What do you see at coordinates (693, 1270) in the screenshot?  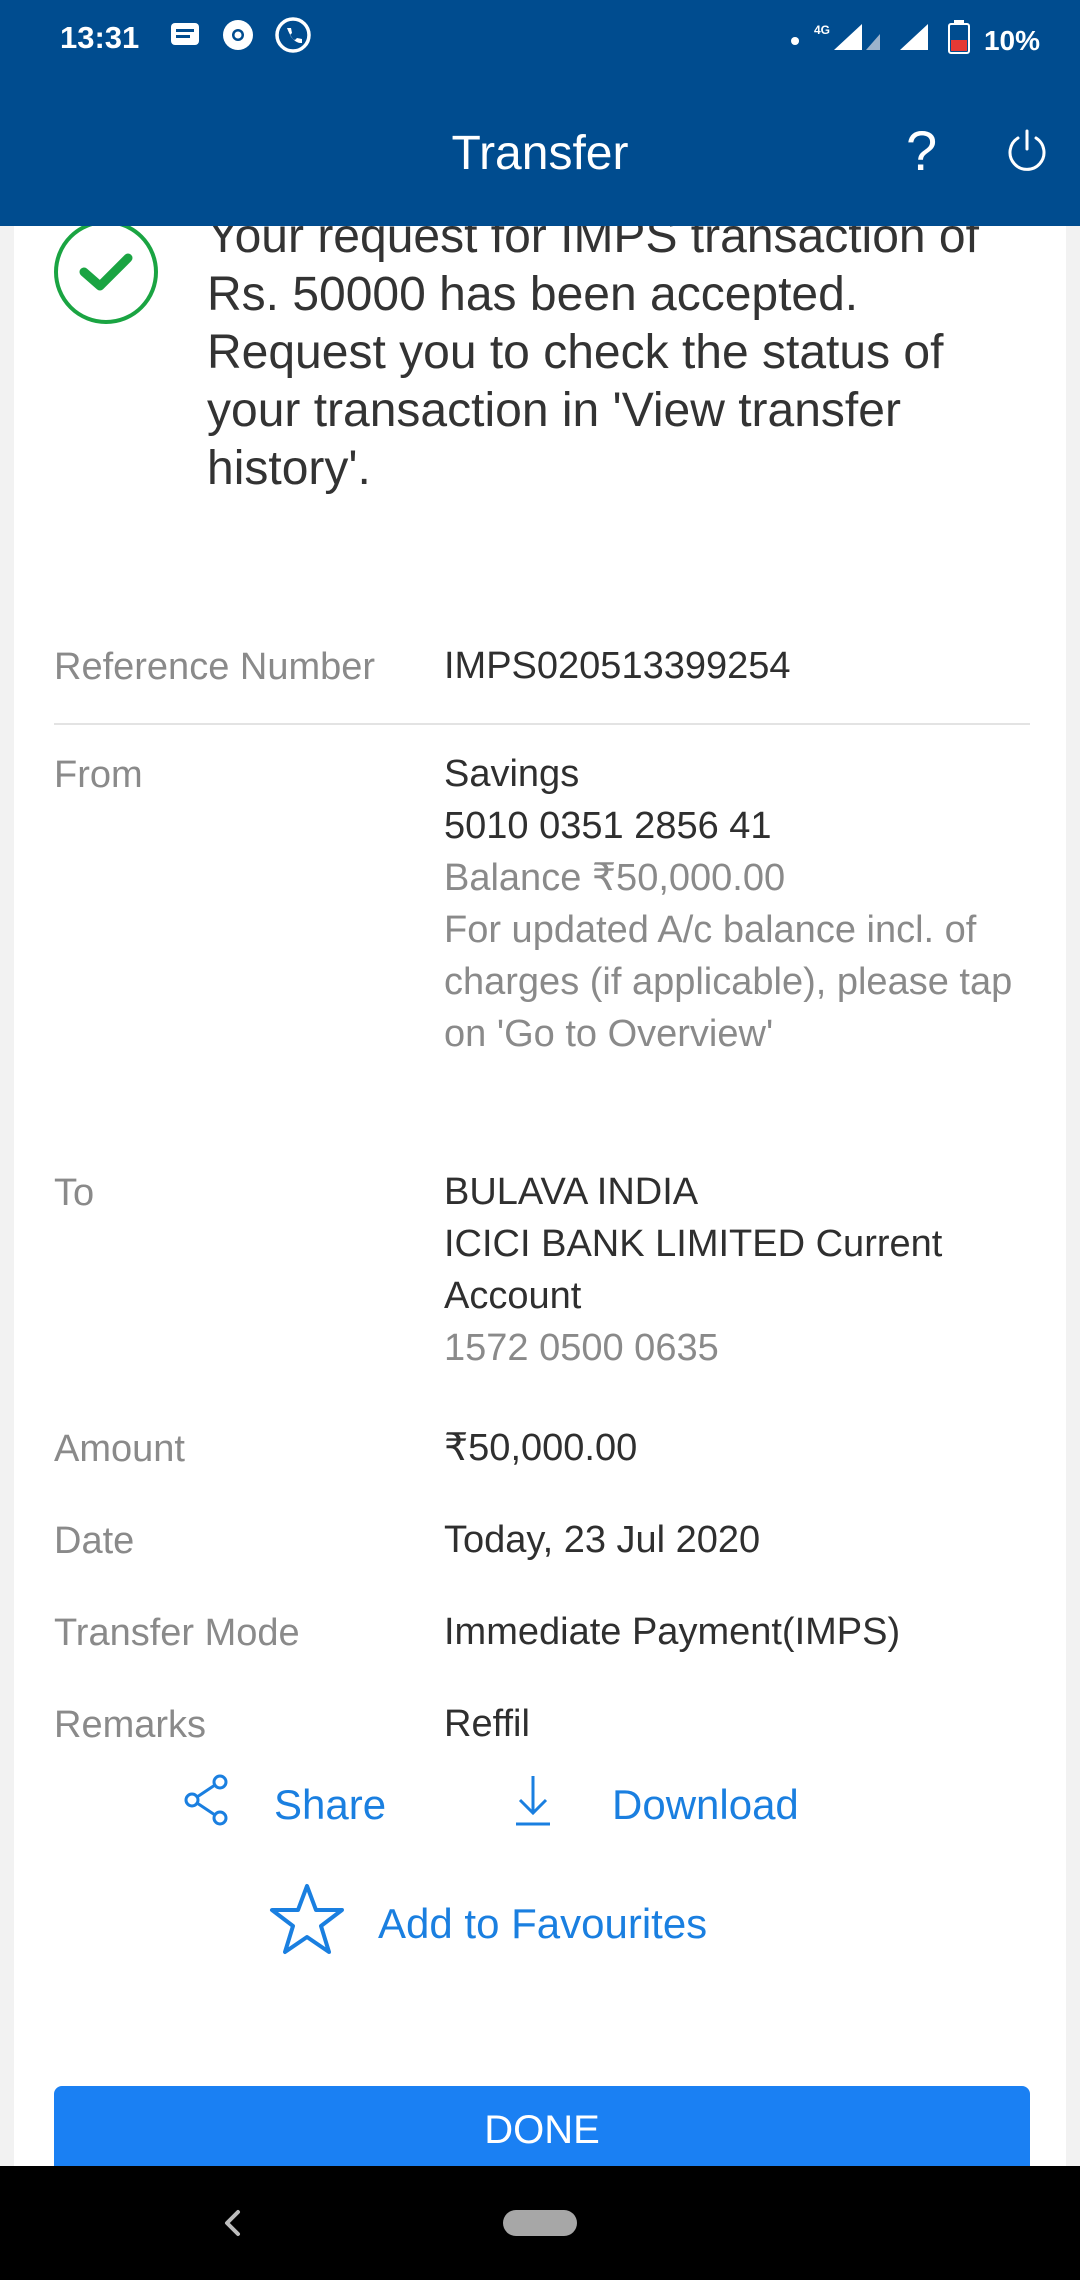 I see `to-bank: ICICI BANK LIMITED Current Account` at bounding box center [693, 1270].